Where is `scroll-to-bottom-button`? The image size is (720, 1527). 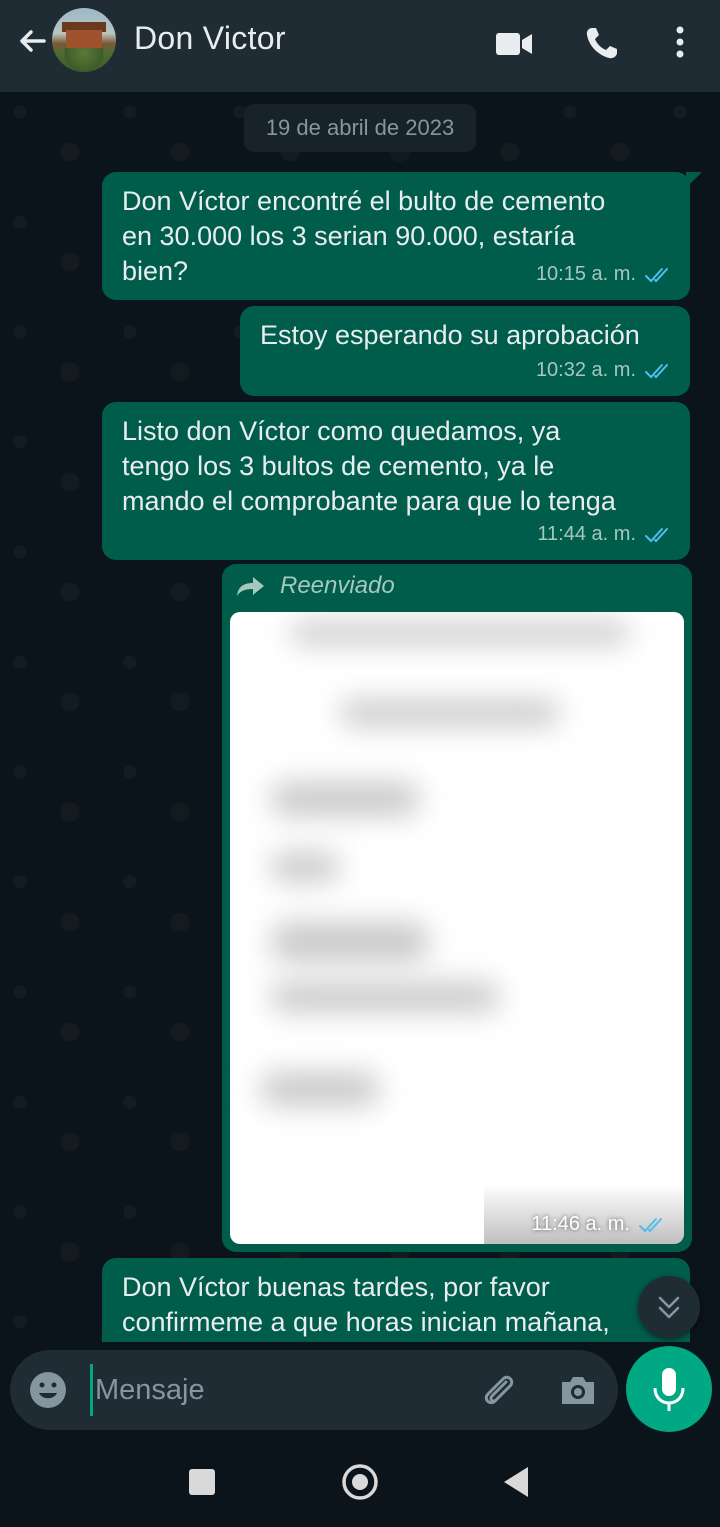
scroll-to-bottom-button is located at coordinates (669, 1307).